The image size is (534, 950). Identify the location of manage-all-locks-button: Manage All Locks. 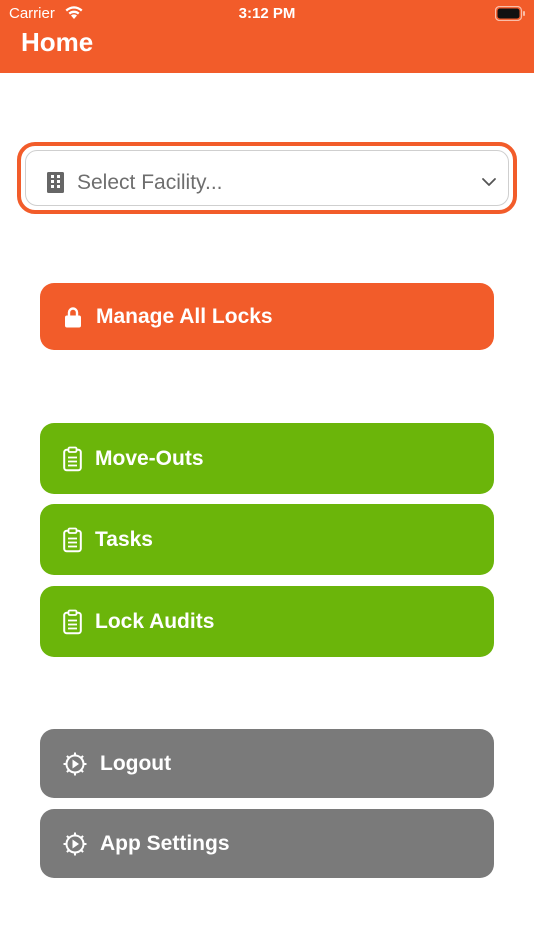
(267, 316).